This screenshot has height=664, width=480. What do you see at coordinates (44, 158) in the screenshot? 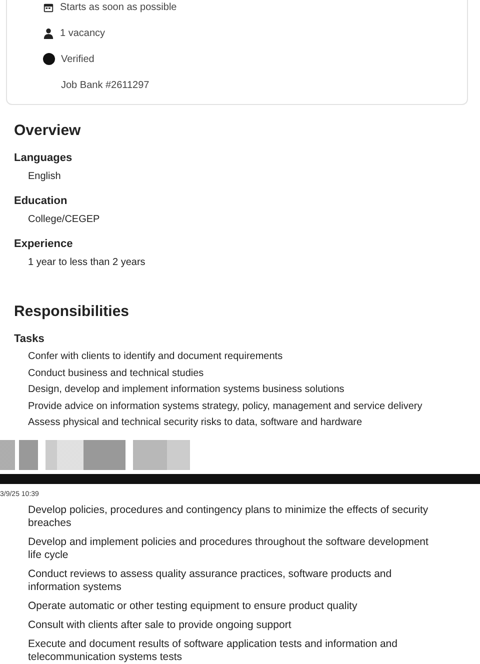
I see `section-label: Languages` at bounding box center [44, 158].